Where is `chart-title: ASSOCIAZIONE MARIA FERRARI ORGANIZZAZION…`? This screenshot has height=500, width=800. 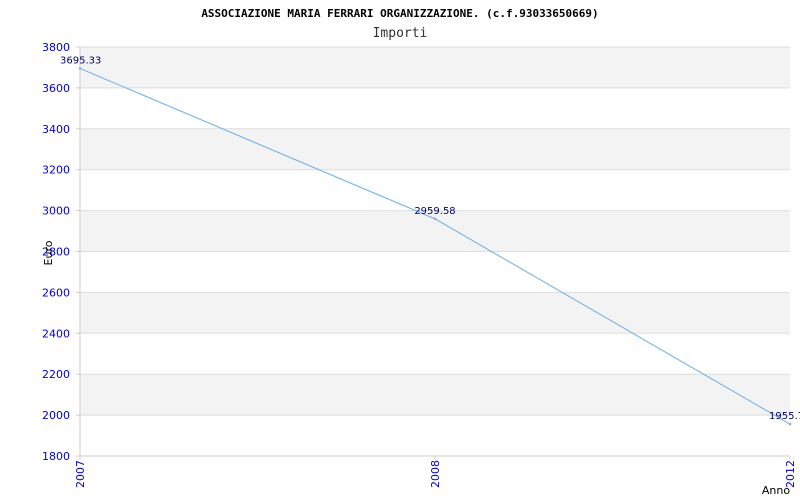
chart-title: ASSOCIAZIONE MARIA FERRARI ORGANIZZAZION… is located at coordinates (399, 13).